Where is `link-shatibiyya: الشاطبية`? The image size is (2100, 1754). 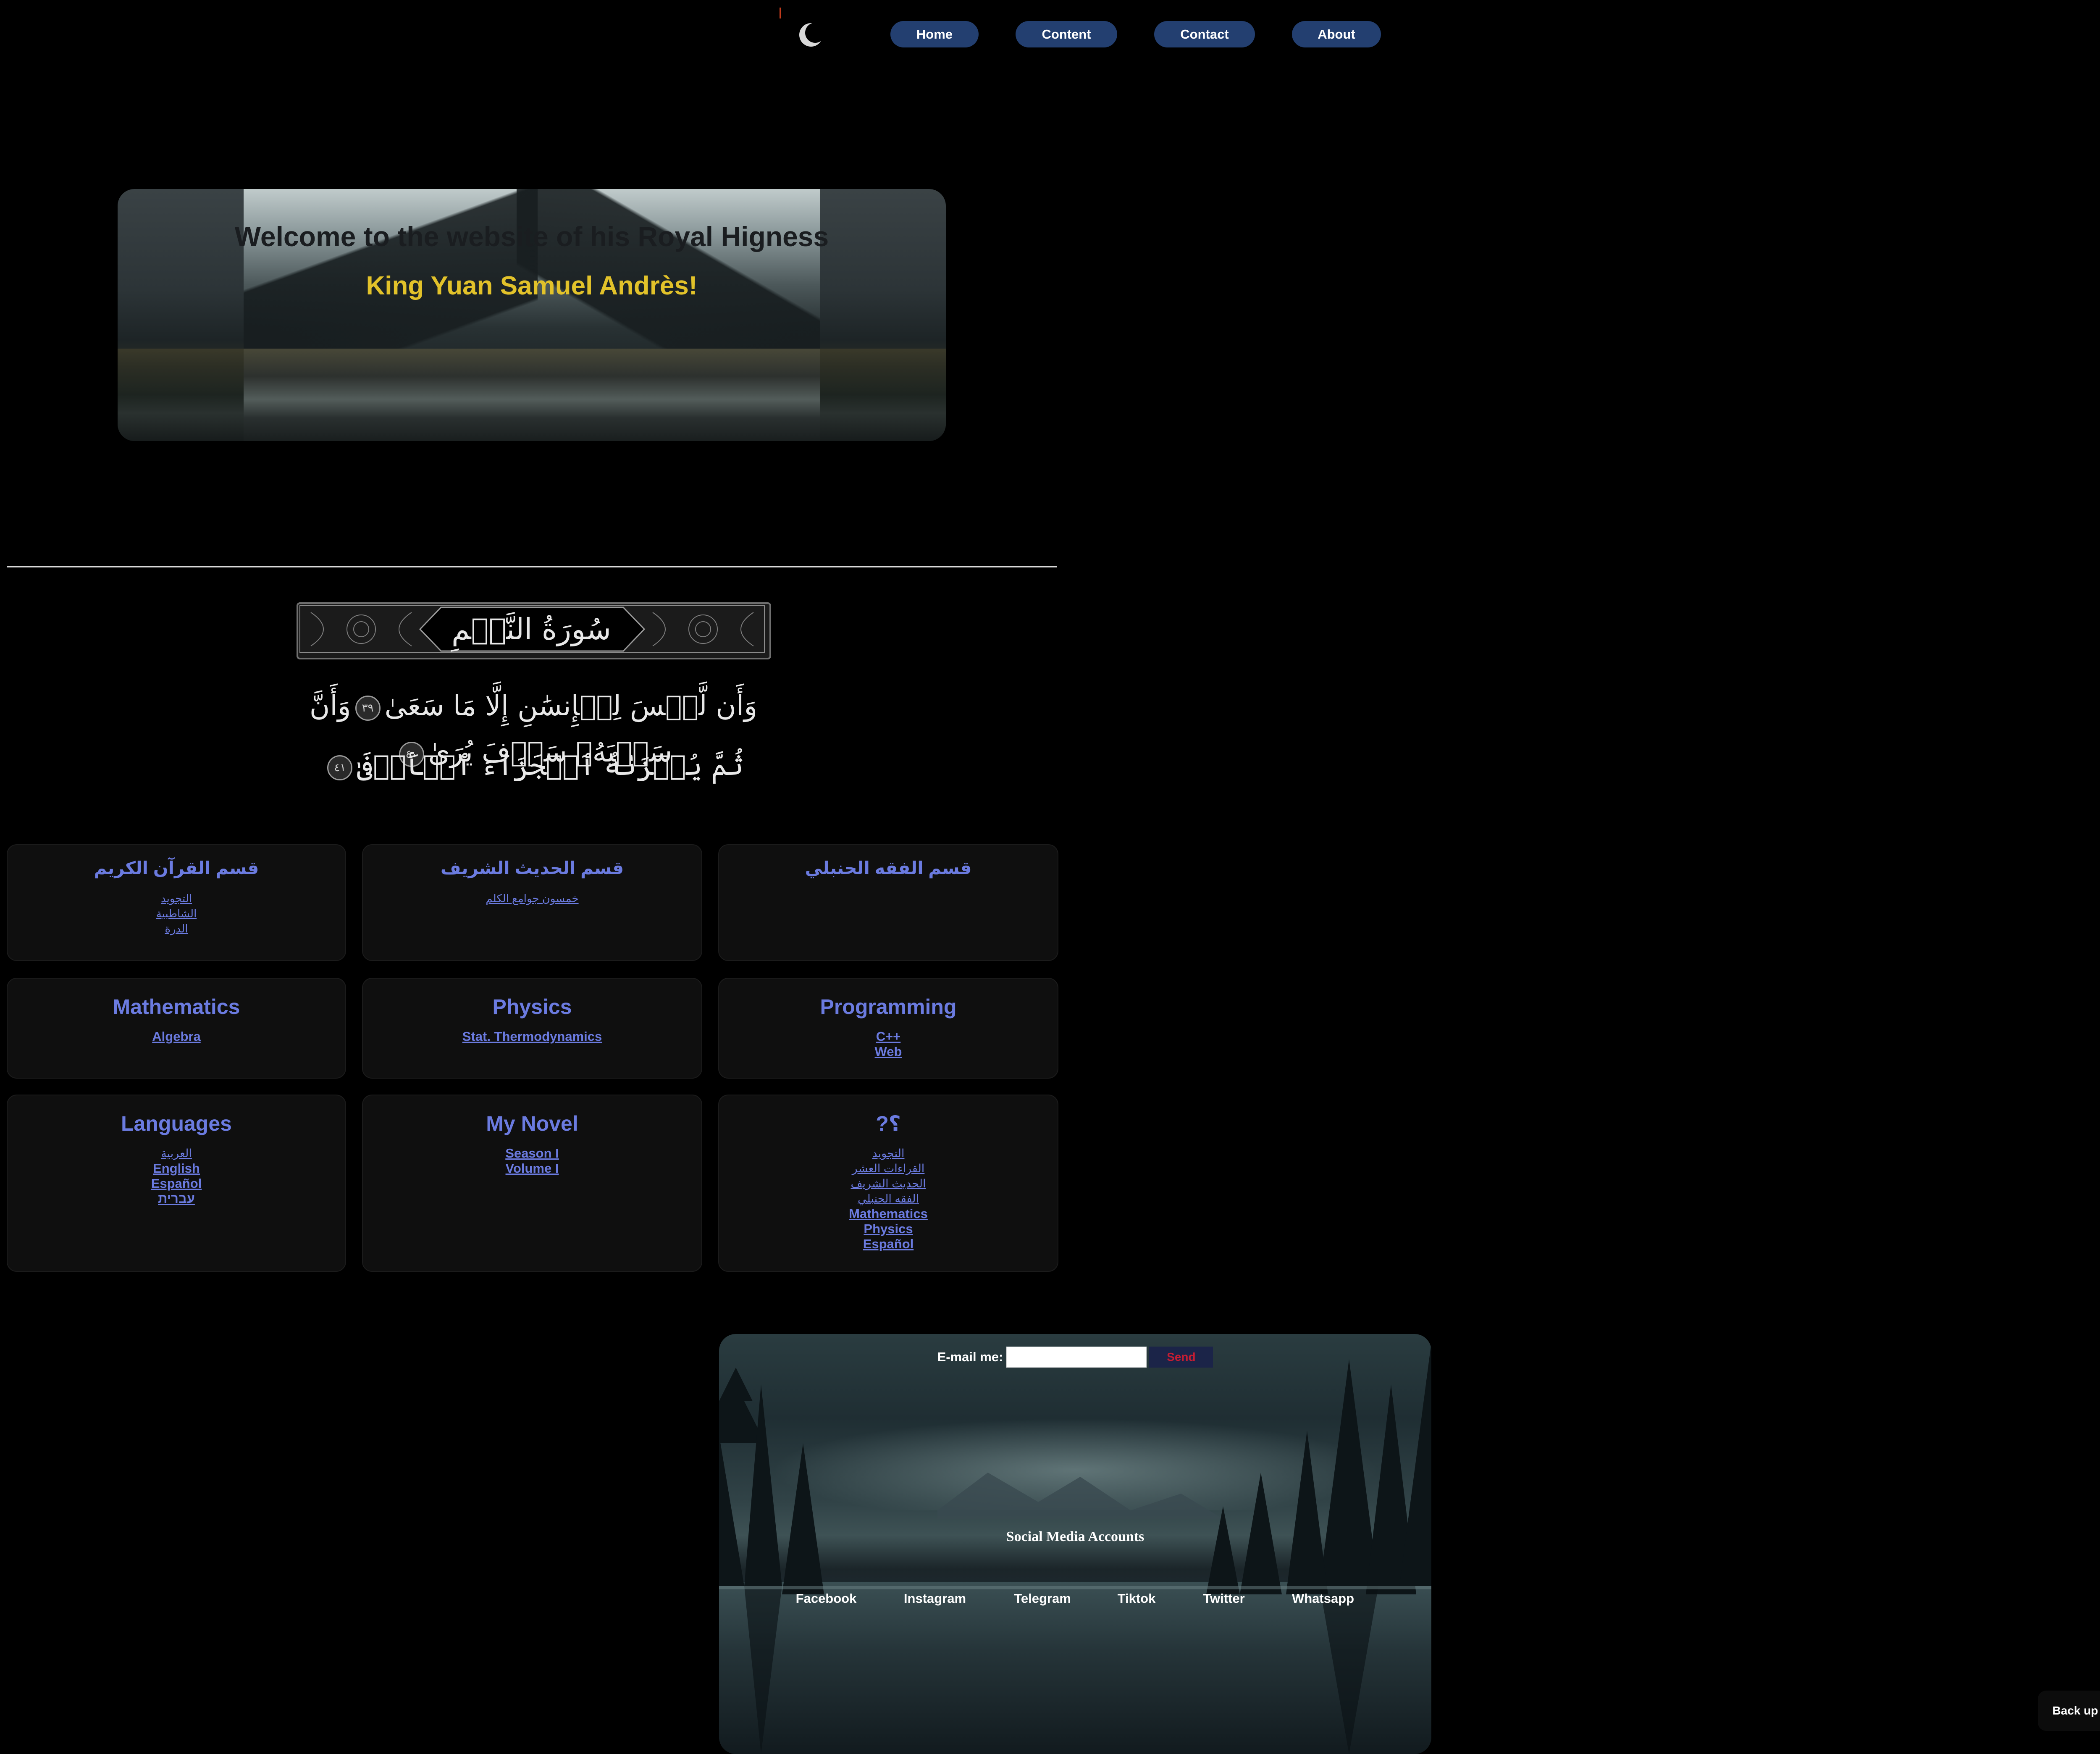 link-shatibiyya: الشاطبية is located at coordinates (176, 913).